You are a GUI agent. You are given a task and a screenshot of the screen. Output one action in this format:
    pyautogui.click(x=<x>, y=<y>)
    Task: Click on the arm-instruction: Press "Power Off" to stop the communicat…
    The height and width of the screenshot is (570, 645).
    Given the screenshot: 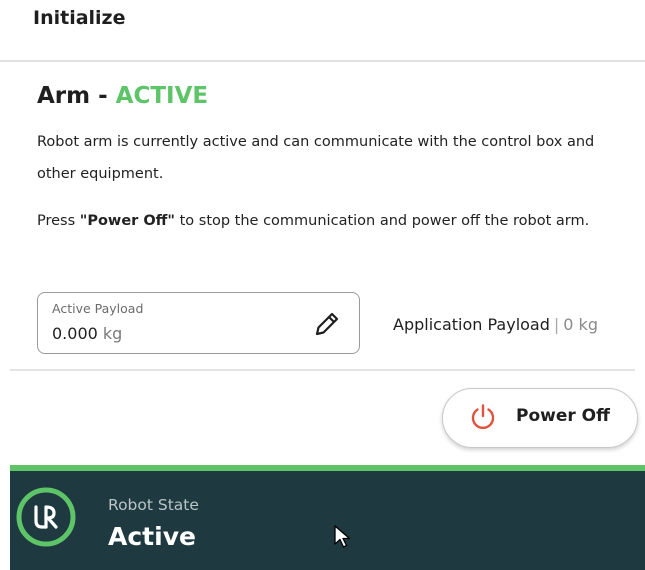 What is the action you would take?
    pyautogui.click(x=334, y=221)
    